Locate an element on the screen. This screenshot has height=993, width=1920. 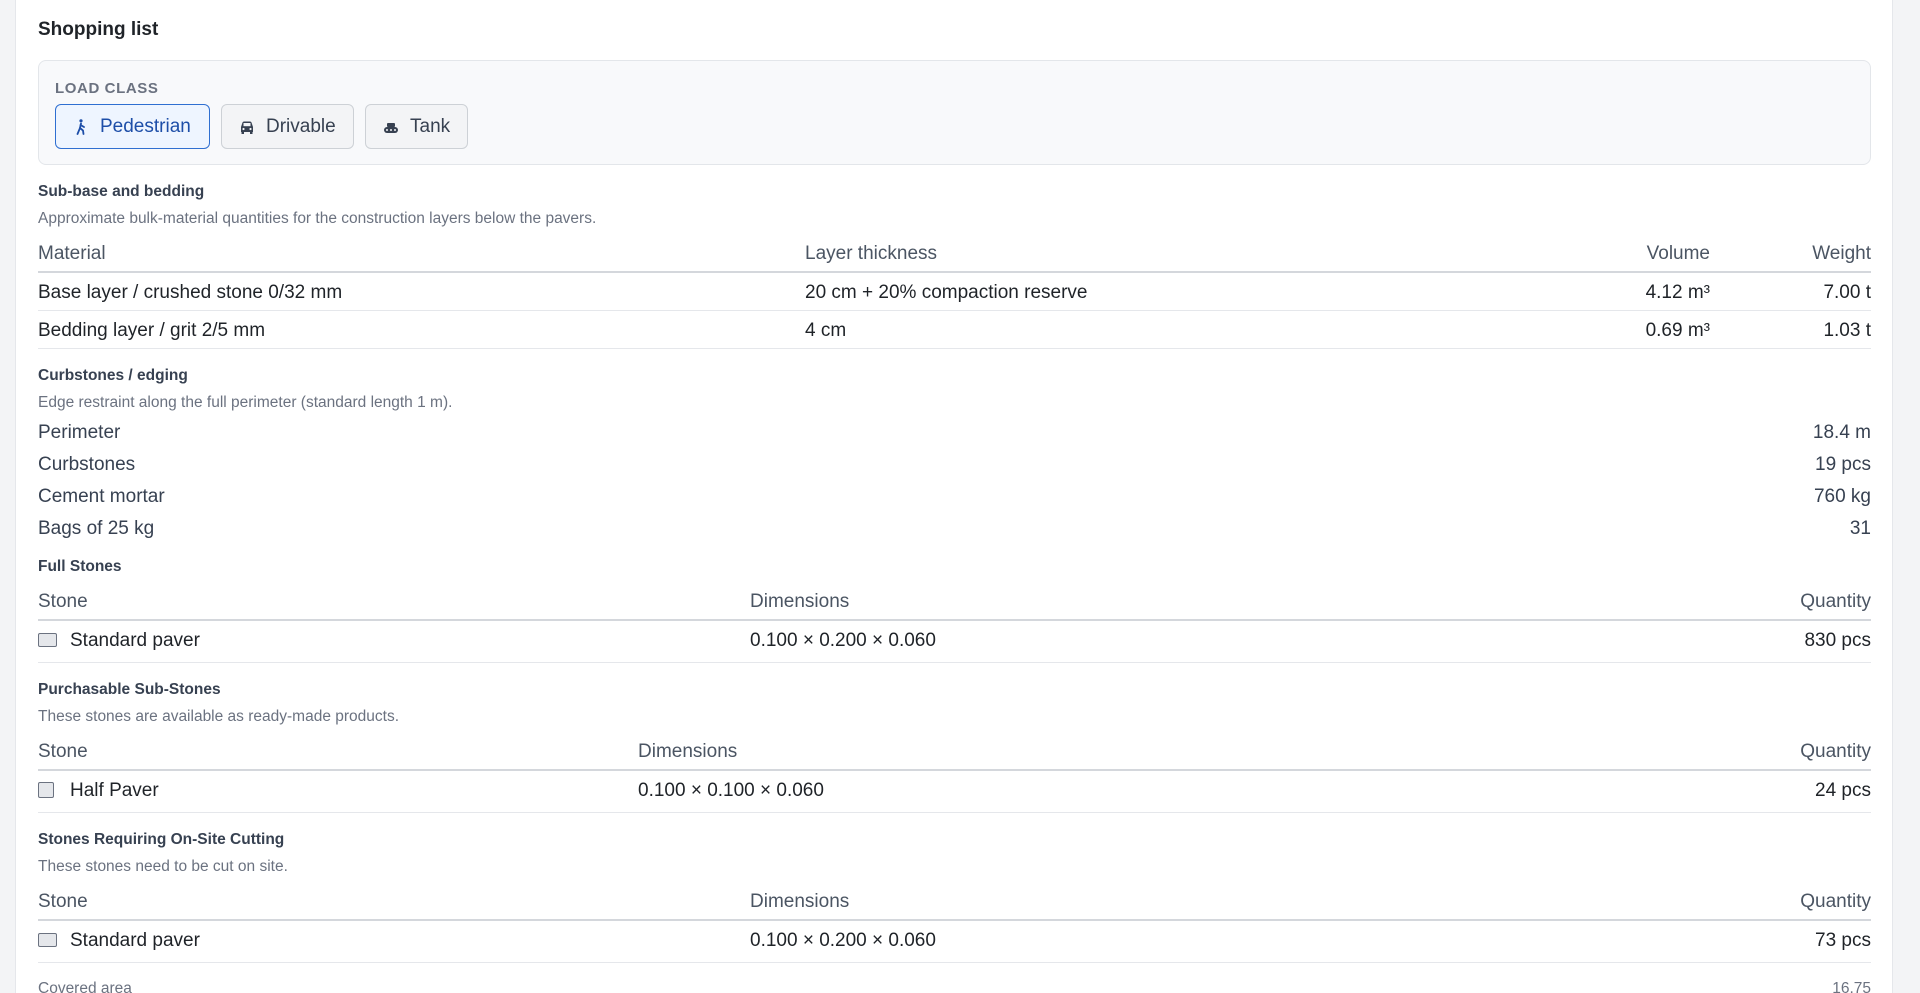
layer-thickness: 4 cm is located at coordinates (826, 330).